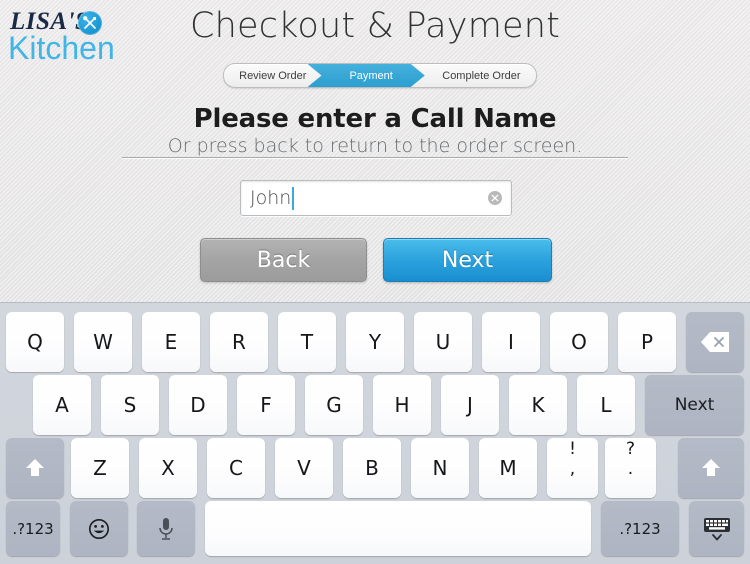 The width and height of the screenshot is (750, 564). Describe the element at coordinates (647, 342) in the screenshot. I see `key-p: P` at that location.